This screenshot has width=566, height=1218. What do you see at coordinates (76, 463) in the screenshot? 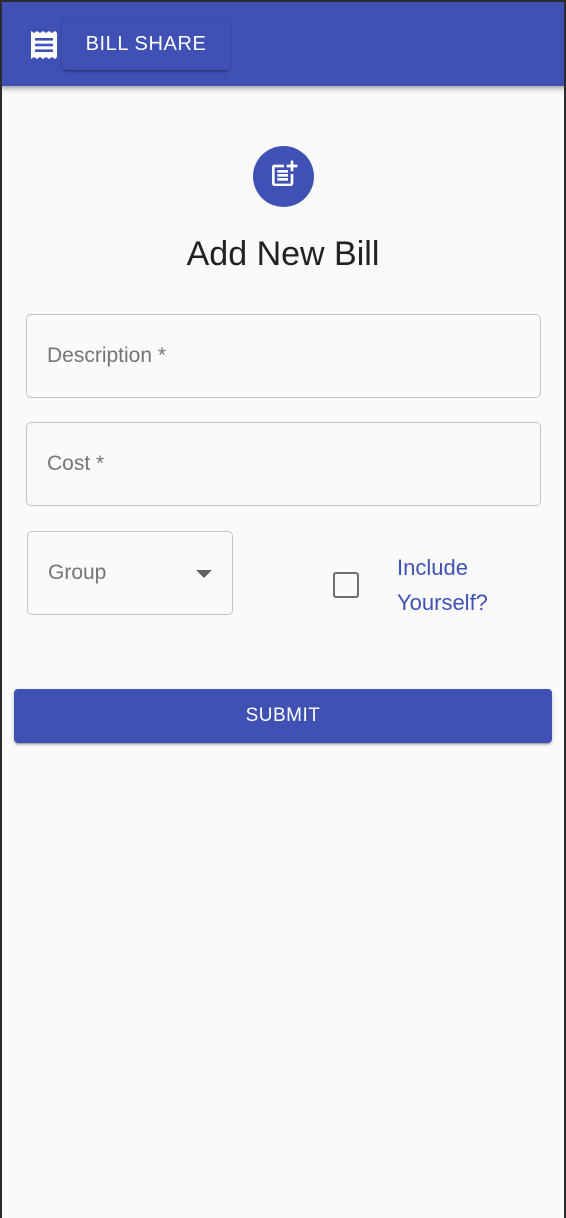
I see `cost-placeholder: Cost *` at bounding box center [76, 463].